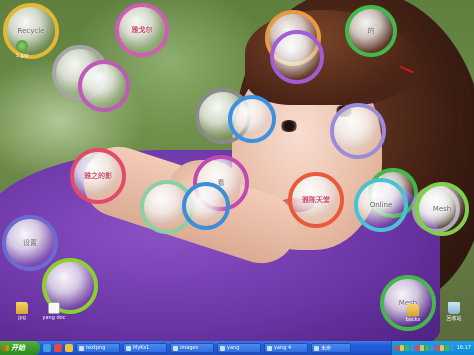 The width and height of the screenshot is (474, 355). I want to click on net-icon, so click(22, 46).